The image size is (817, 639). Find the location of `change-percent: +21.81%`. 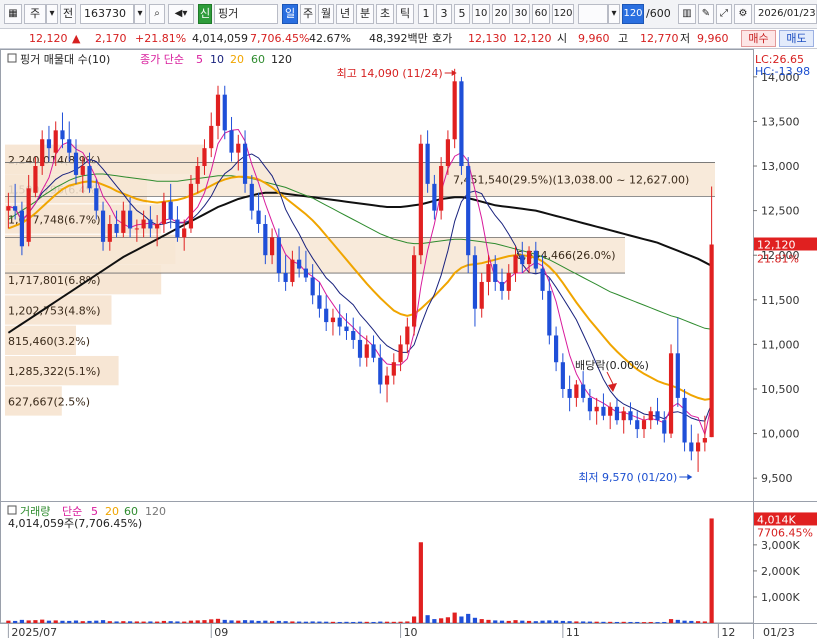

change-percent: +21.81% is located at coordinates (161, 38).